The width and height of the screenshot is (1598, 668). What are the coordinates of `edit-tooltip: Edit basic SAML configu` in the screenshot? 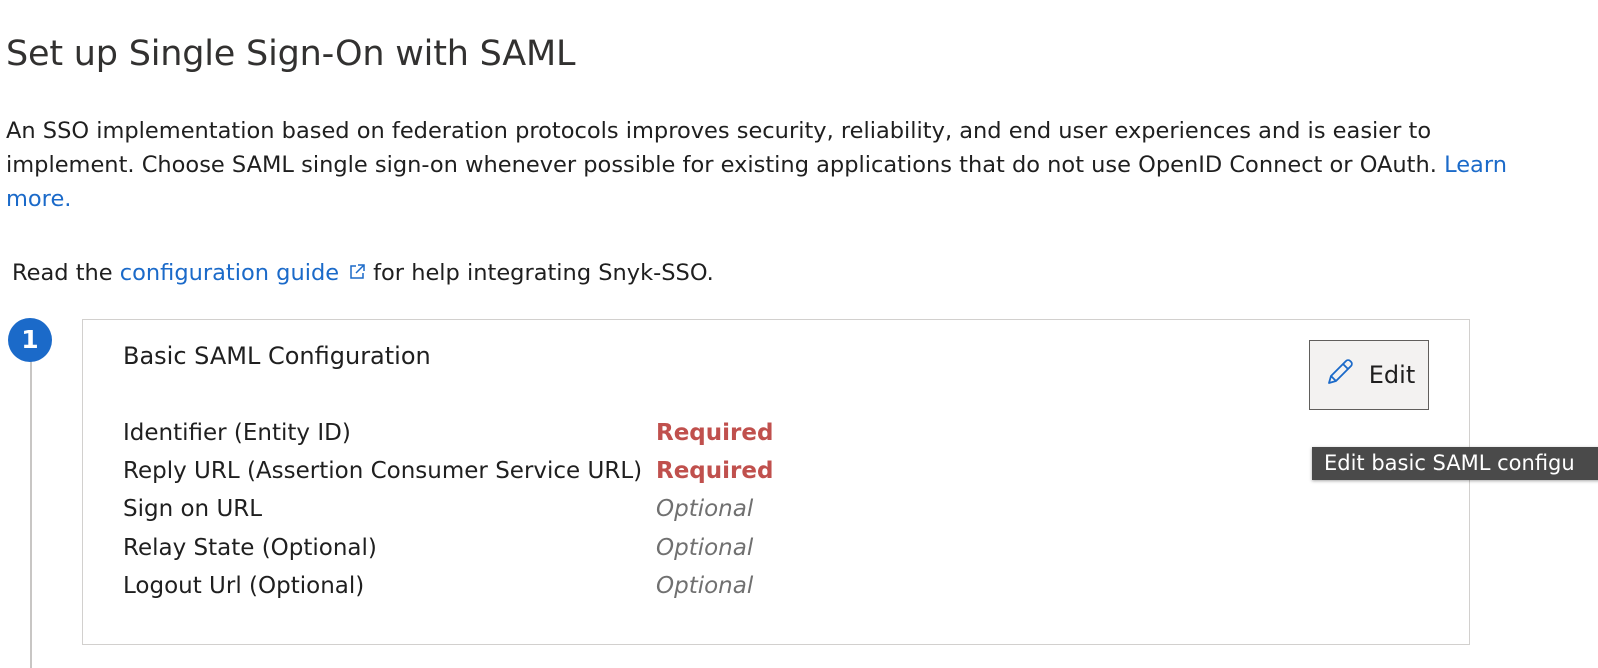 It's located at (1455, 463).